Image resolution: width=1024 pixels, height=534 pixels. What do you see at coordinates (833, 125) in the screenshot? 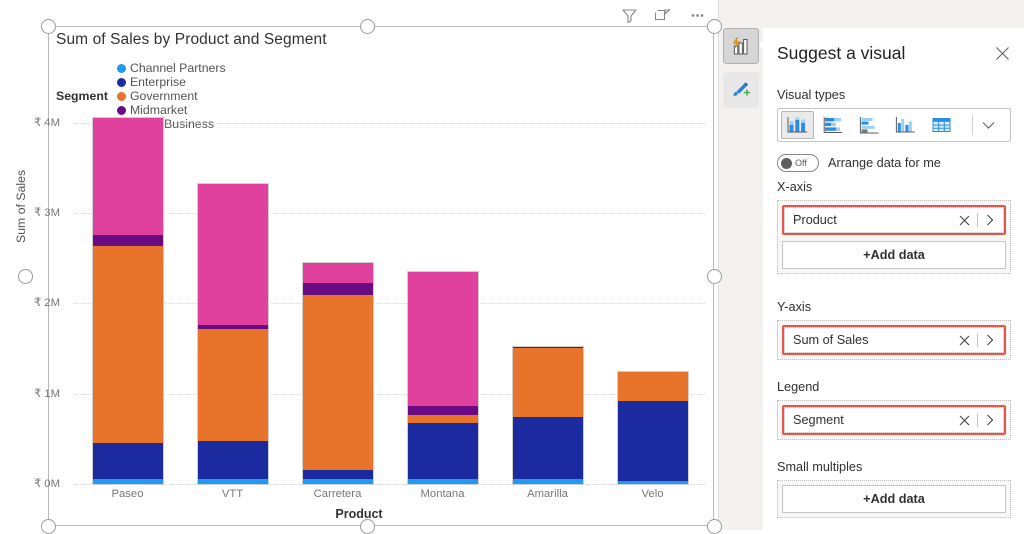
I see `stacked-bar-chart-icon` at bounding box center [833, 125].